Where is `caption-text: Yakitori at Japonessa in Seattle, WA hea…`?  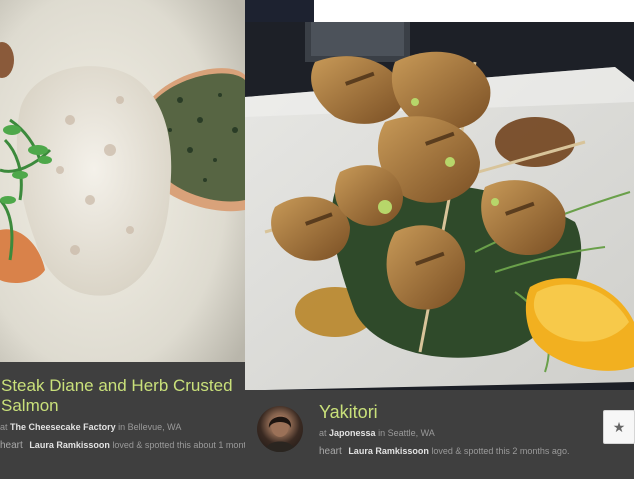
caption-text: Yakitori at Japonessa in Seattle, WA hea… is located at coordinates (444, 429).